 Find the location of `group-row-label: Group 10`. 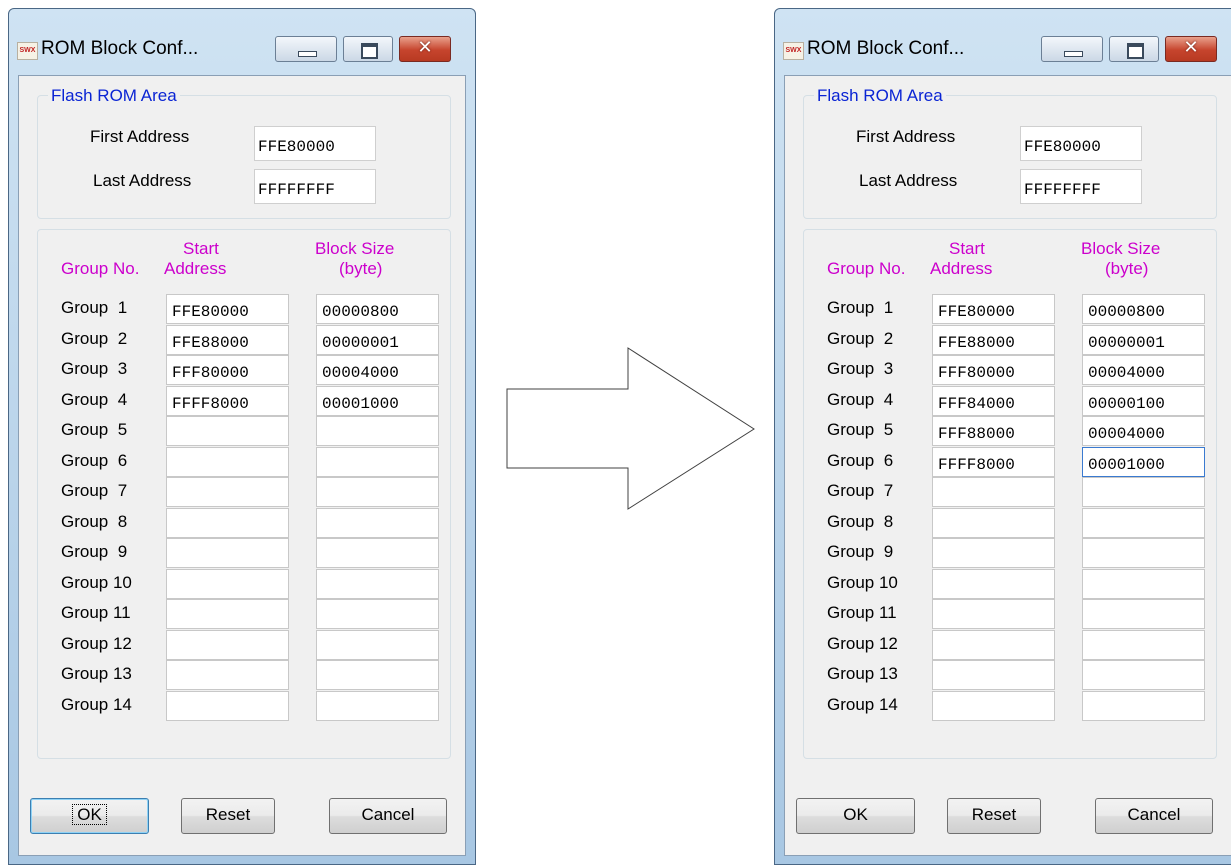

group-row-label: Group 10 is located at coordinates (862, 582).